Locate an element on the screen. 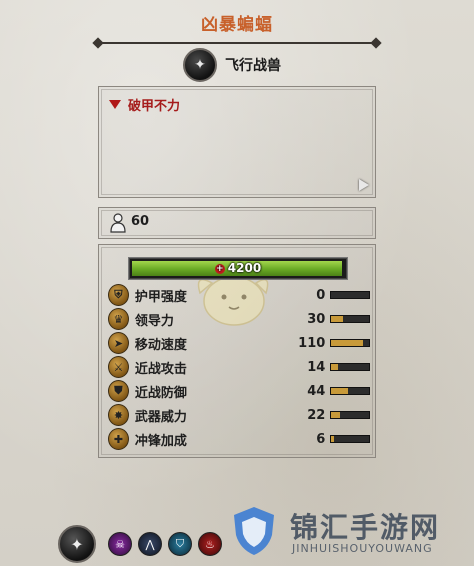 Image resolution: width=474 pixels, height=566 pixels. stat-value: 6 is located at coordinates (321, 439).